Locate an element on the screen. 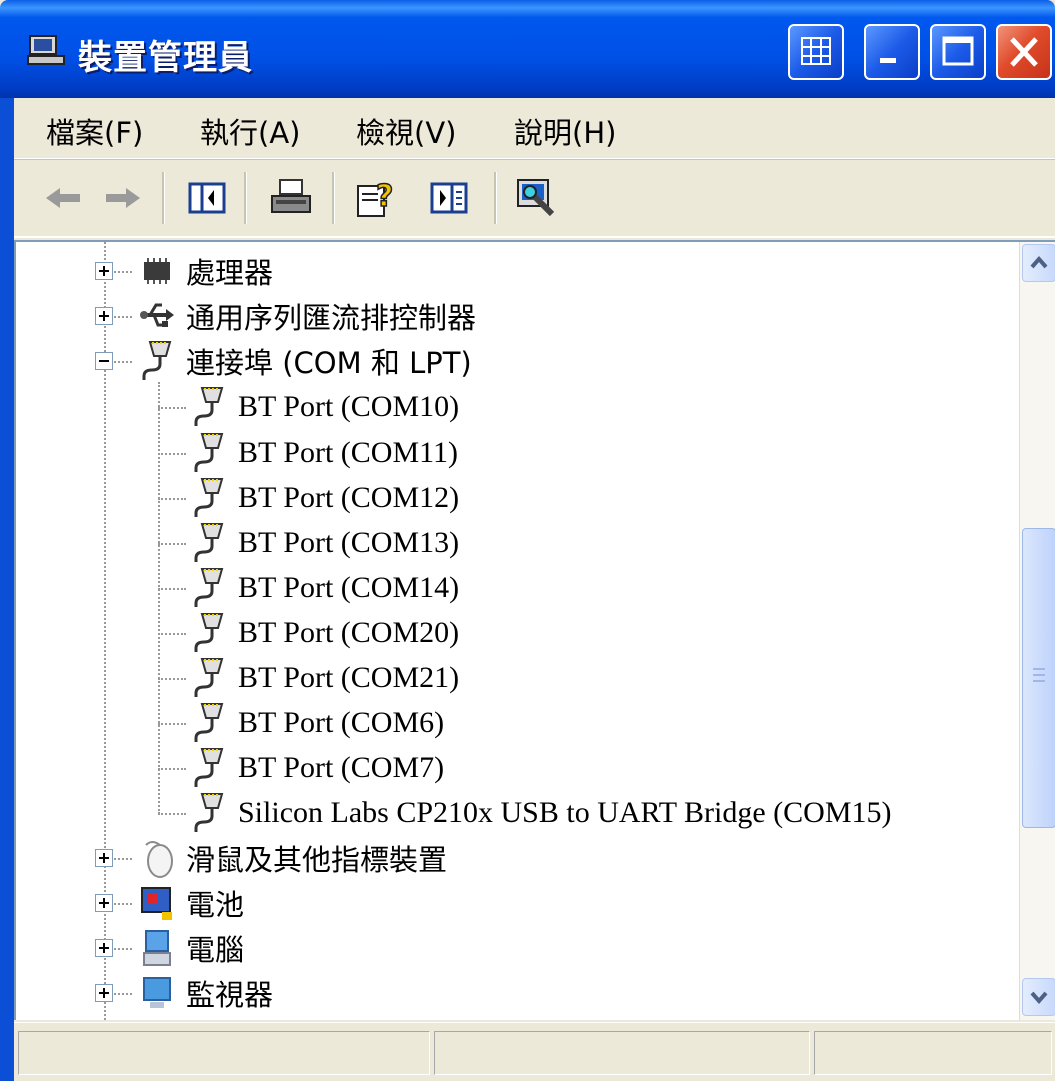 The image size is (1055, 1081). usb-icon is located at coordinates (157, 315).